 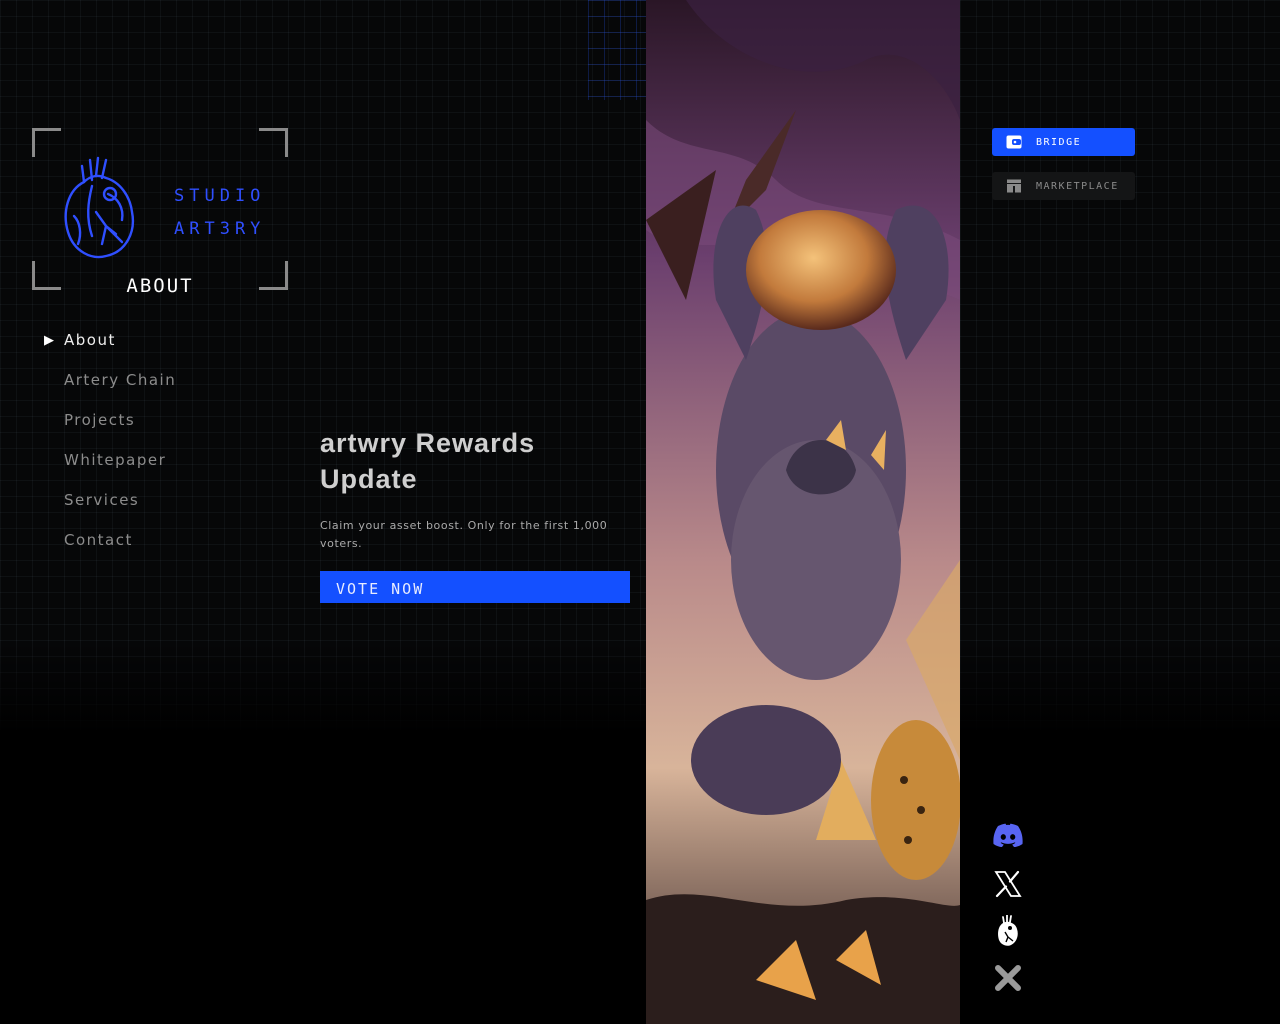 I want to click on nav-item-artery-chain: Artery Chain, so click(x=110, y=380).